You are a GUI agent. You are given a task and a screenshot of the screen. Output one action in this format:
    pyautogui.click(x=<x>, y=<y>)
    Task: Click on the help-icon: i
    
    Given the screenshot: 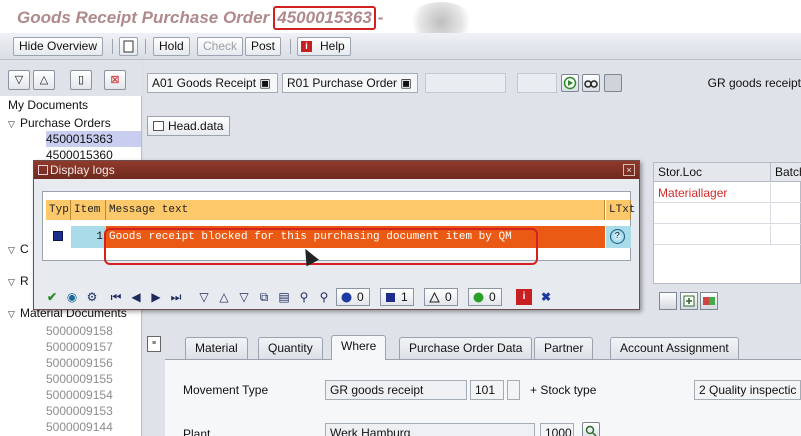 What is the action you would take?
    pyautogui.click(x=306, y=46)
    